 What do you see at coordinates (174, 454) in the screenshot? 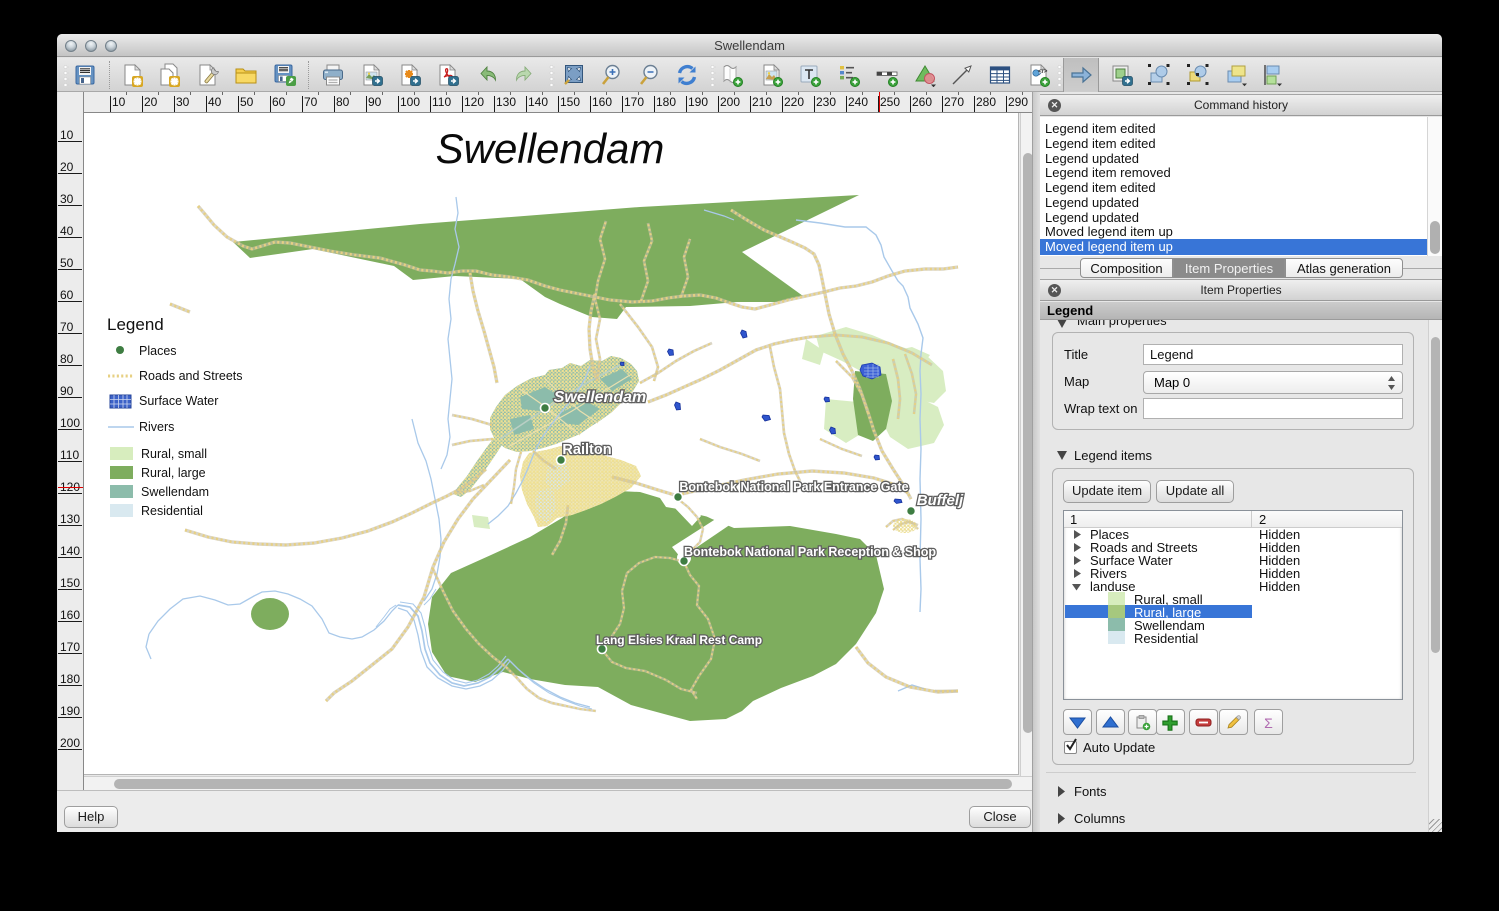
I see `svg-text: Rural, small` at bounding box center [174, 454].